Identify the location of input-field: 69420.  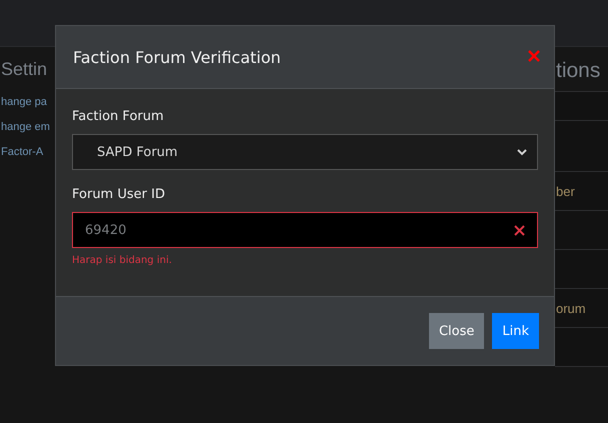
(305, 230).